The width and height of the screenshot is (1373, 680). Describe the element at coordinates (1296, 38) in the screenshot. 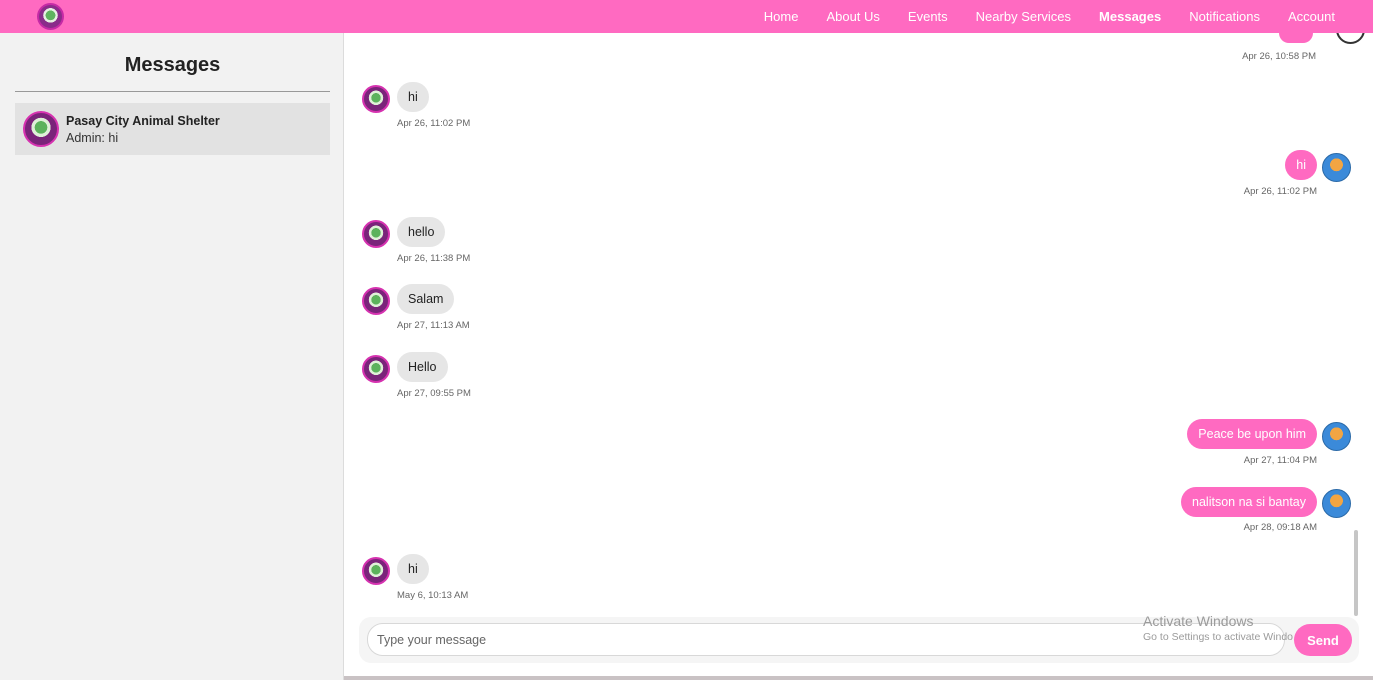

I see `message-bubble-outgoing-partial` at that location.